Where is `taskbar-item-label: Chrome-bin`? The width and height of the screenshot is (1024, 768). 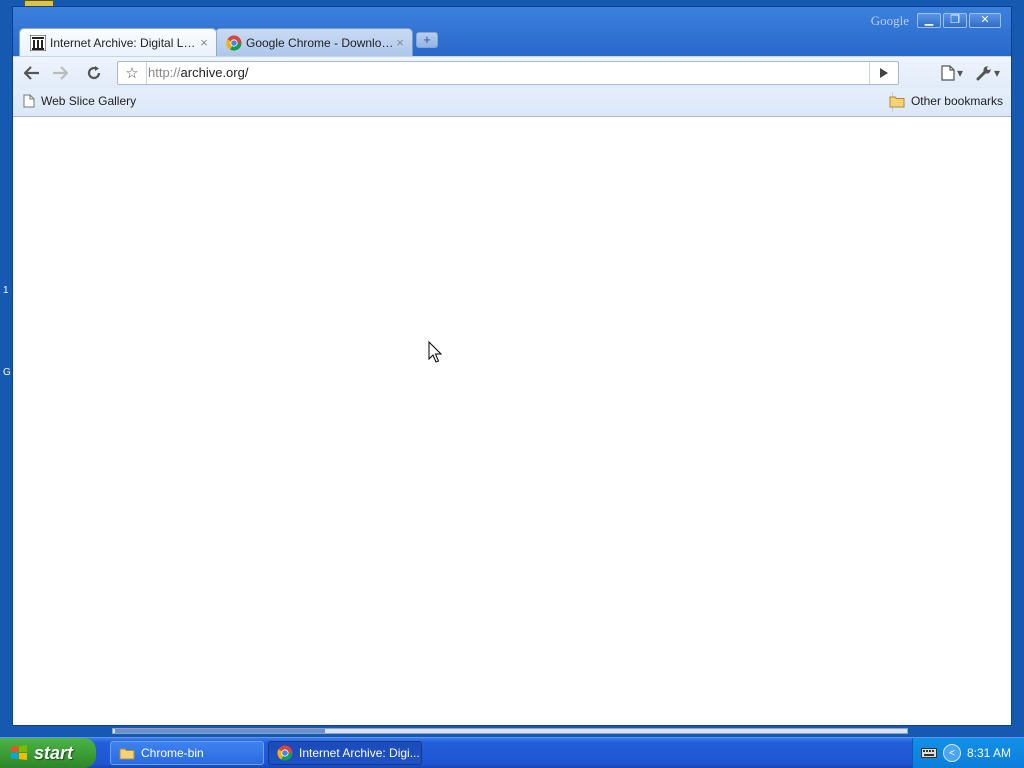
taskbar-item-label: Chrome-bin is located at coordinates (172, 753).